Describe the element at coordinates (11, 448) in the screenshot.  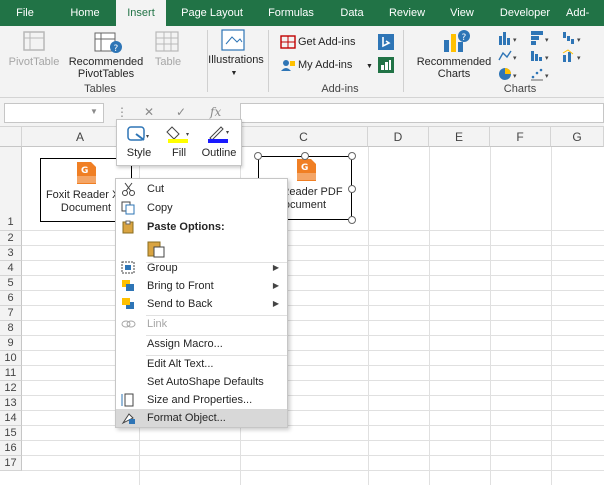
I see `row-header-16: 16` at that location.